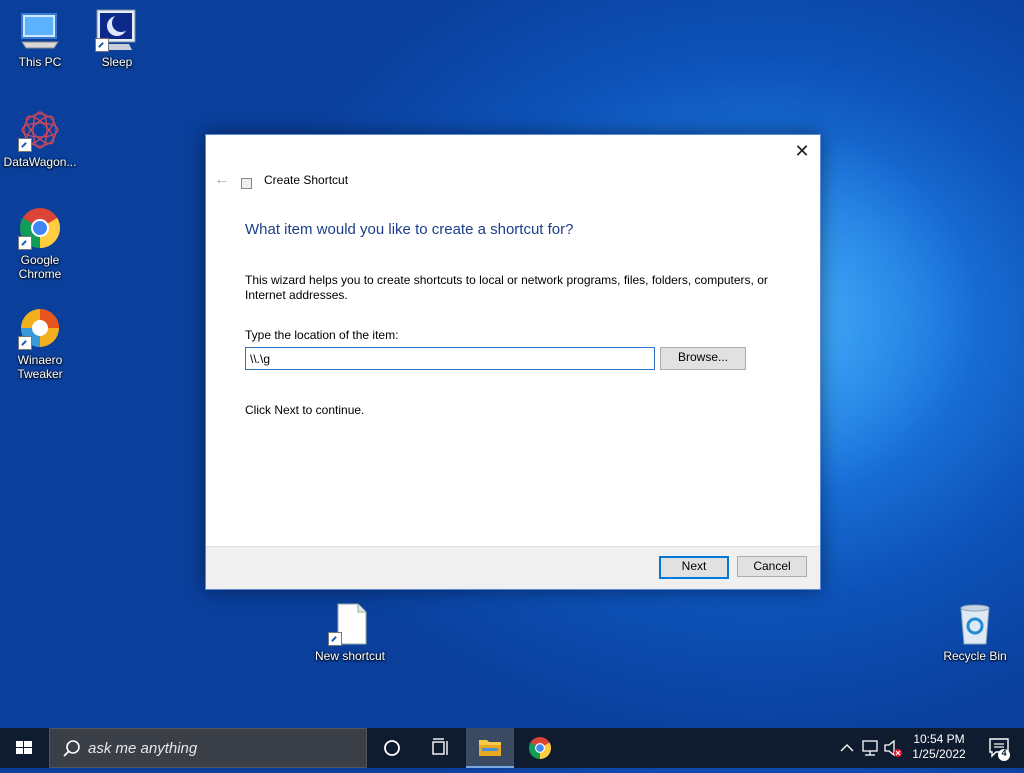 Image resolution: width=1024 pixels, height=773 pixels. I want to click on next-button: Next, so click(694, 567).